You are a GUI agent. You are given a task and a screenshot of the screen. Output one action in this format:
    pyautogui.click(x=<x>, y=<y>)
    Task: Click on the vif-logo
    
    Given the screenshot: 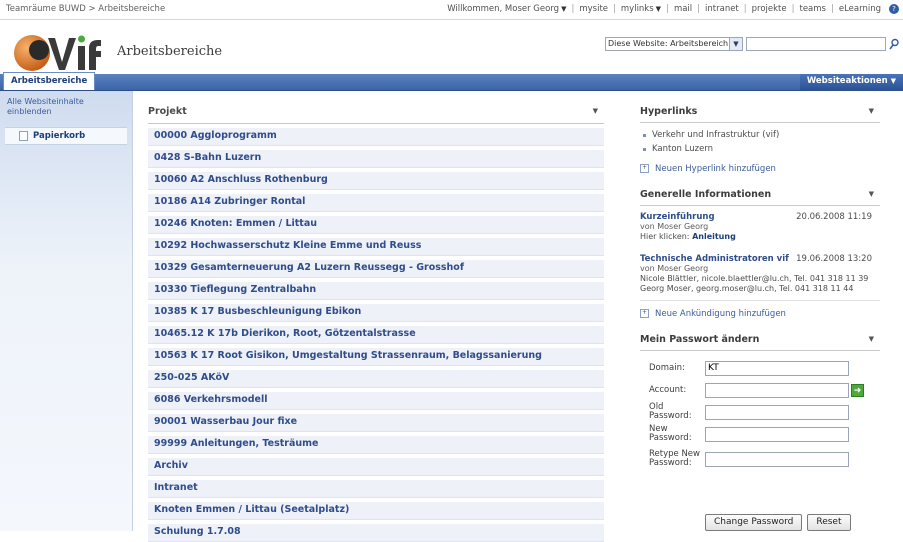 What is the action you would take?
    pyautogui.click(x=58, y=49)
    